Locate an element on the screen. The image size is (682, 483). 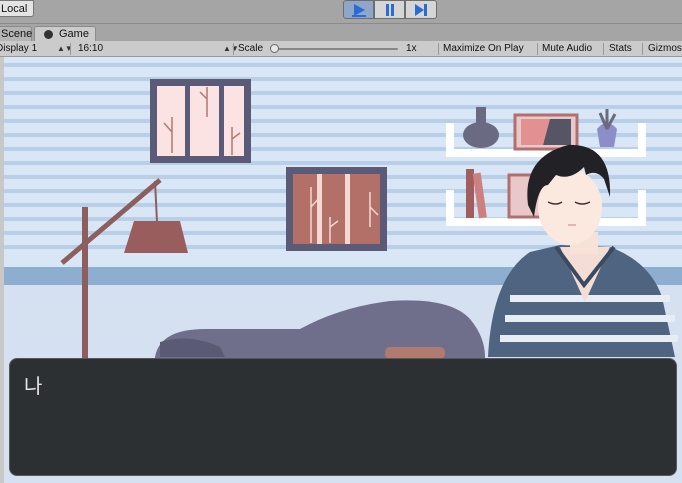
aspect-dropdown: 16:10 ▲▼ is located at coordinates (158, 48).